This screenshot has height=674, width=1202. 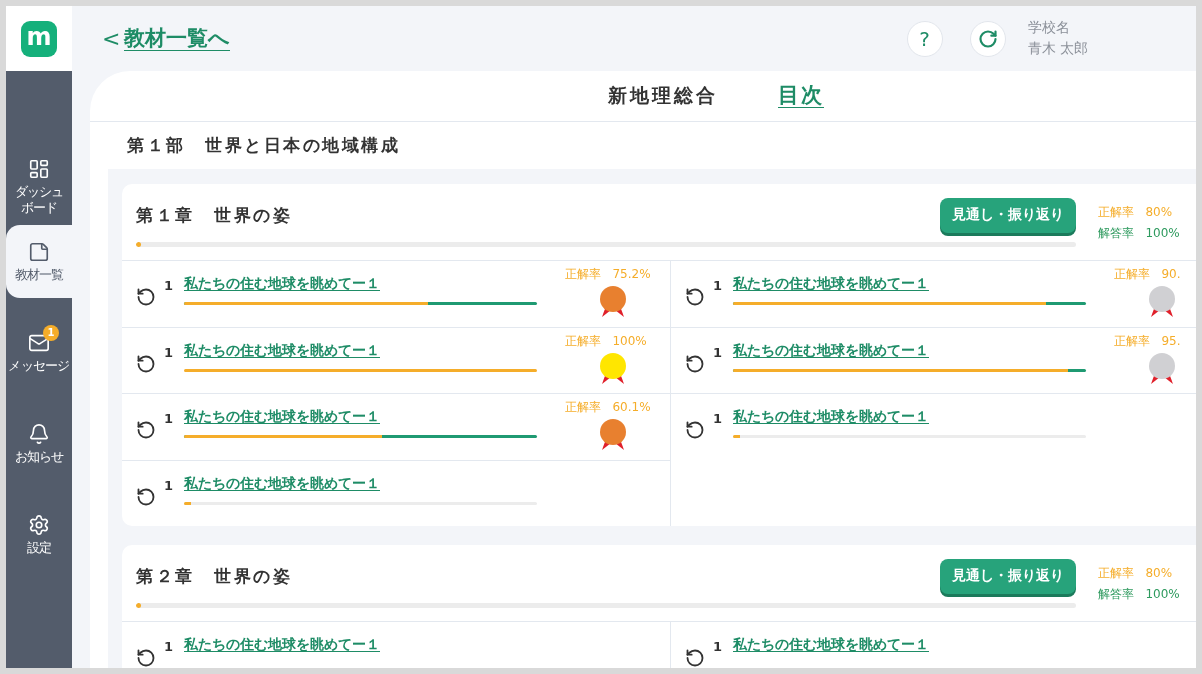 What do you see at coordinates (1147, 341) in the screenshot?
I see `score-text: 正解率 95.` at bounding box center [1147, 341].